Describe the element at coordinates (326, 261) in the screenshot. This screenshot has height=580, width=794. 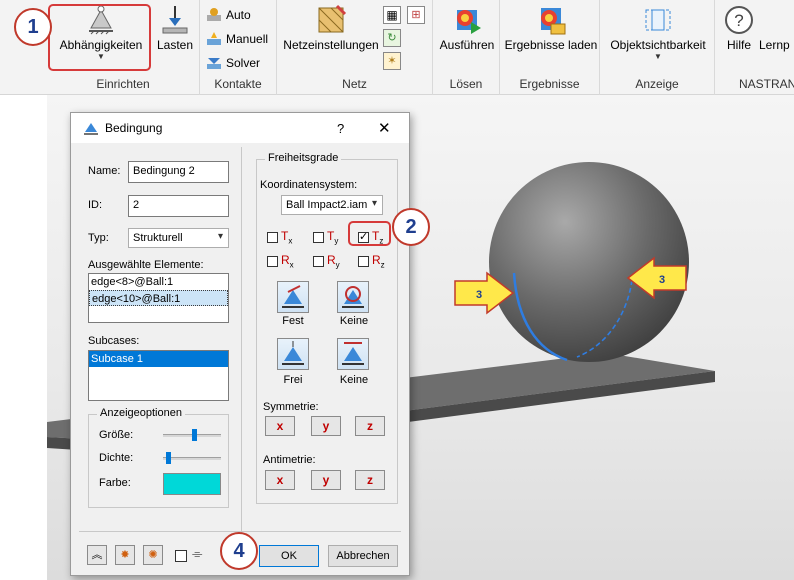
I see `ry-checkbox: Ry` at that location.